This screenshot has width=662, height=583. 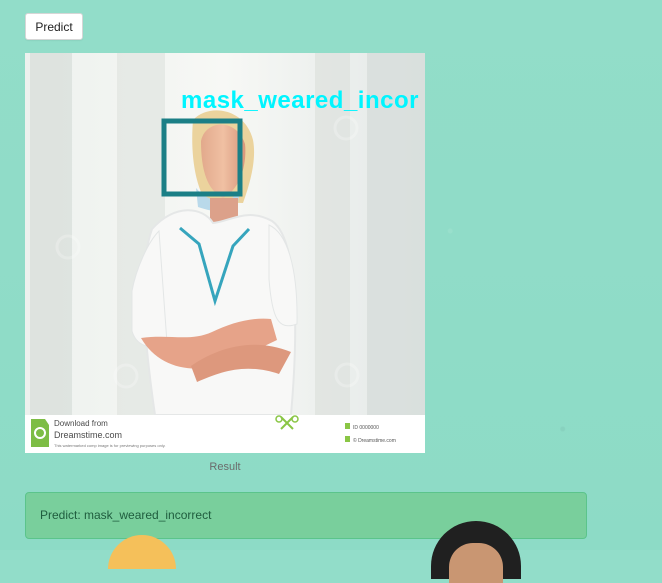 What do you see at coordinates (347, 439) in the screenshot?
I see `watermark-copyright-icon` at bounding box center [347, 439].